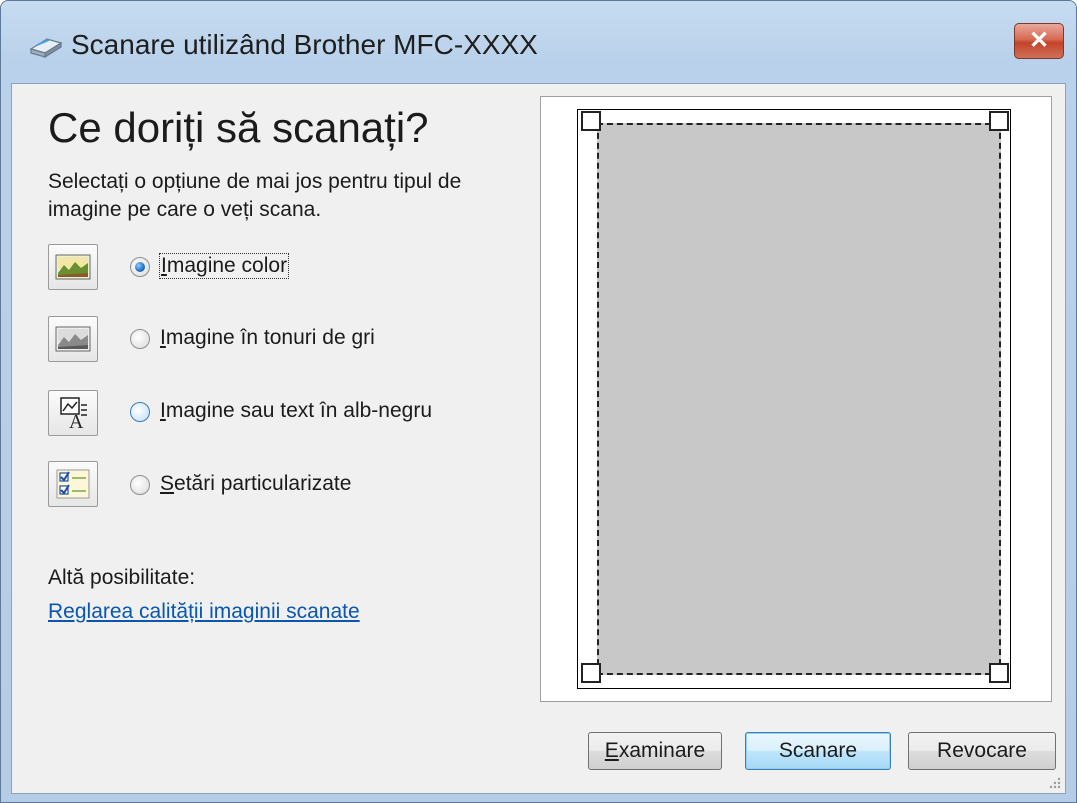 The image size is (1077, 803). I want to click on resize-grip-icon, so click(1054, 782).